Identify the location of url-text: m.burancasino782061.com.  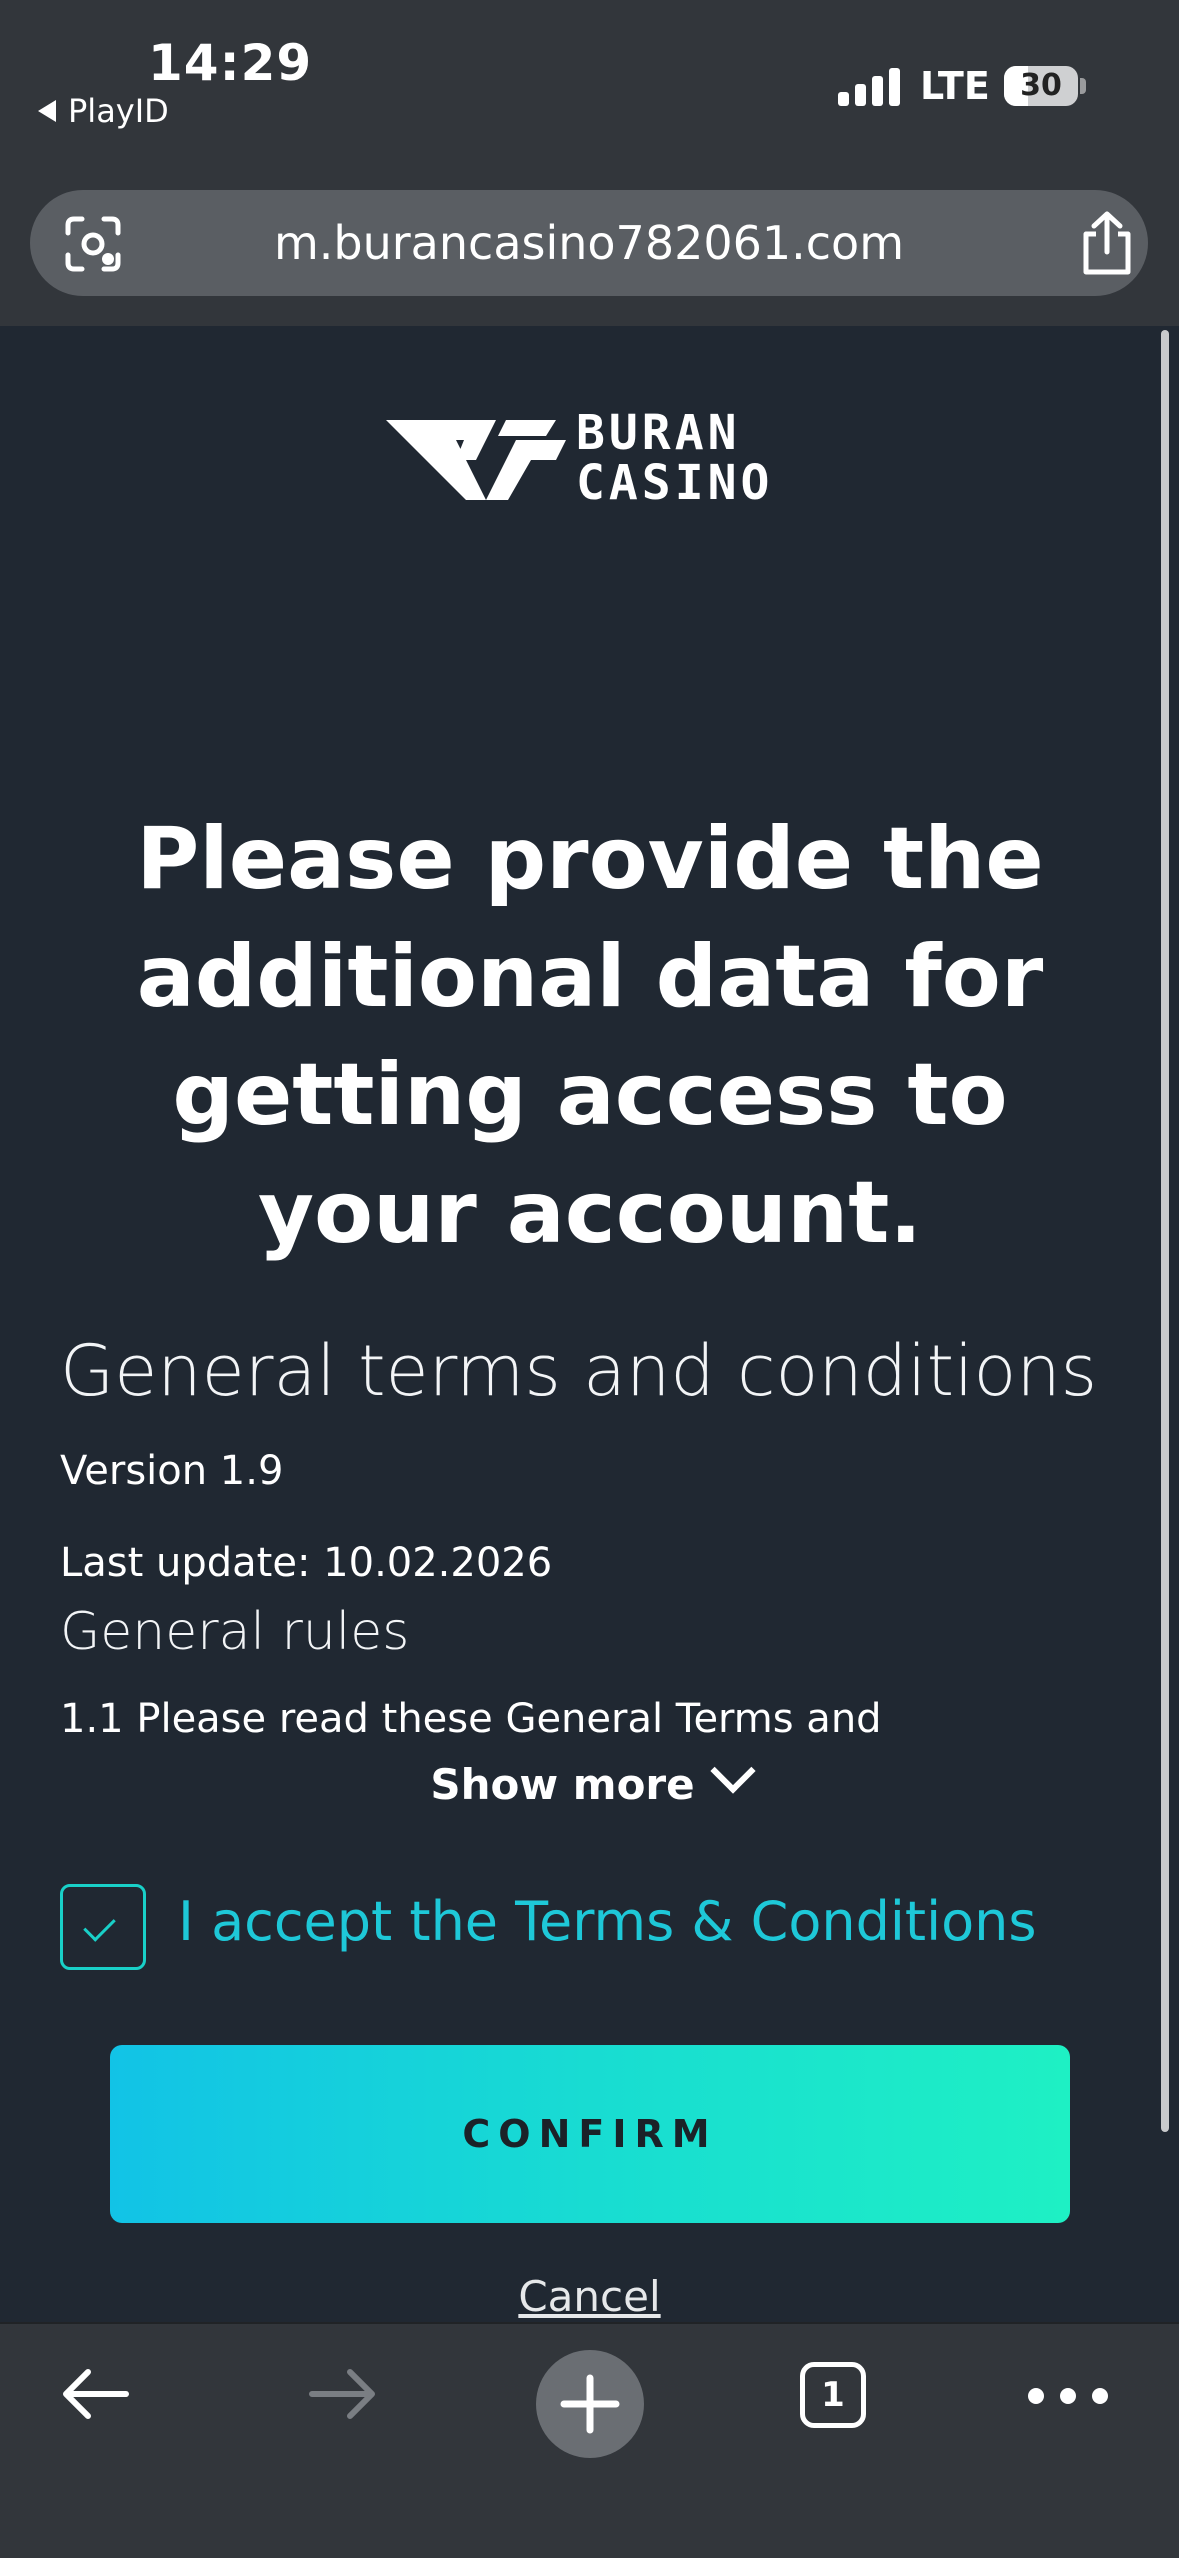
(589, 243).